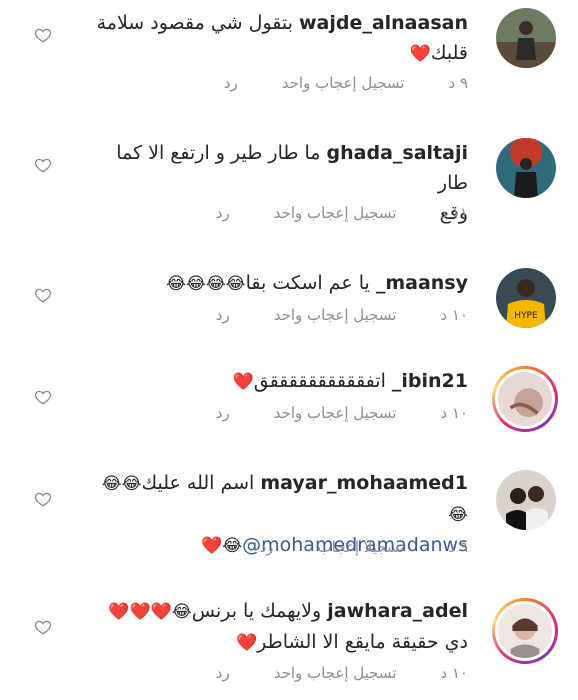 The width and height of the screenshot is (578, 700). Describe the element at coordinates (430, 381) in the screenshot. I see `comment-username: ibin21_` at that location.